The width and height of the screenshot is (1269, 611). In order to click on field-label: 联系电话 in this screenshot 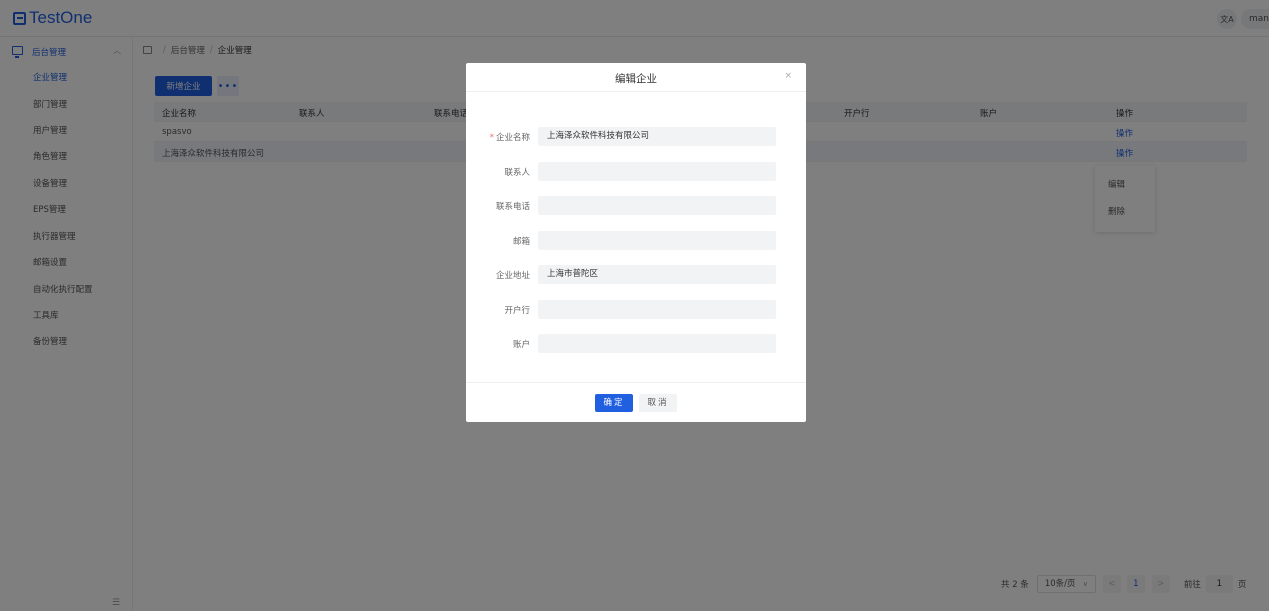, I will do `click(512, 207)`.